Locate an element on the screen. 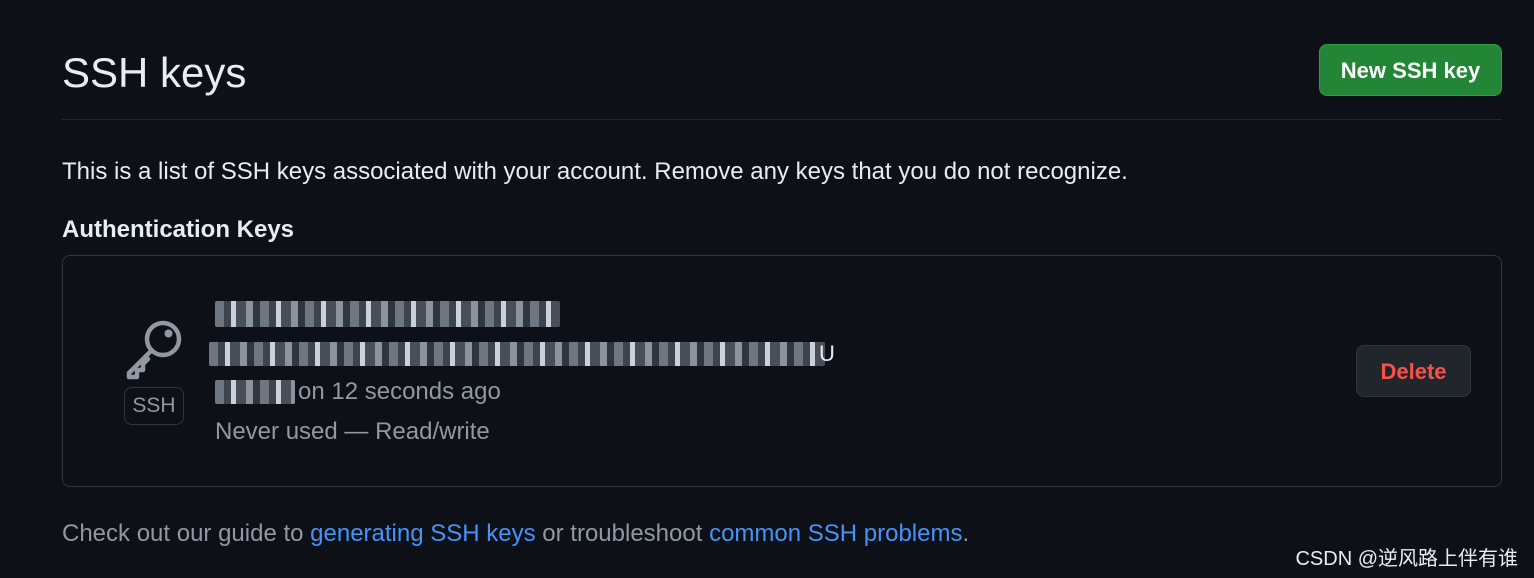  key-fingerprint-tail: U is located at coordinates (827, 353).